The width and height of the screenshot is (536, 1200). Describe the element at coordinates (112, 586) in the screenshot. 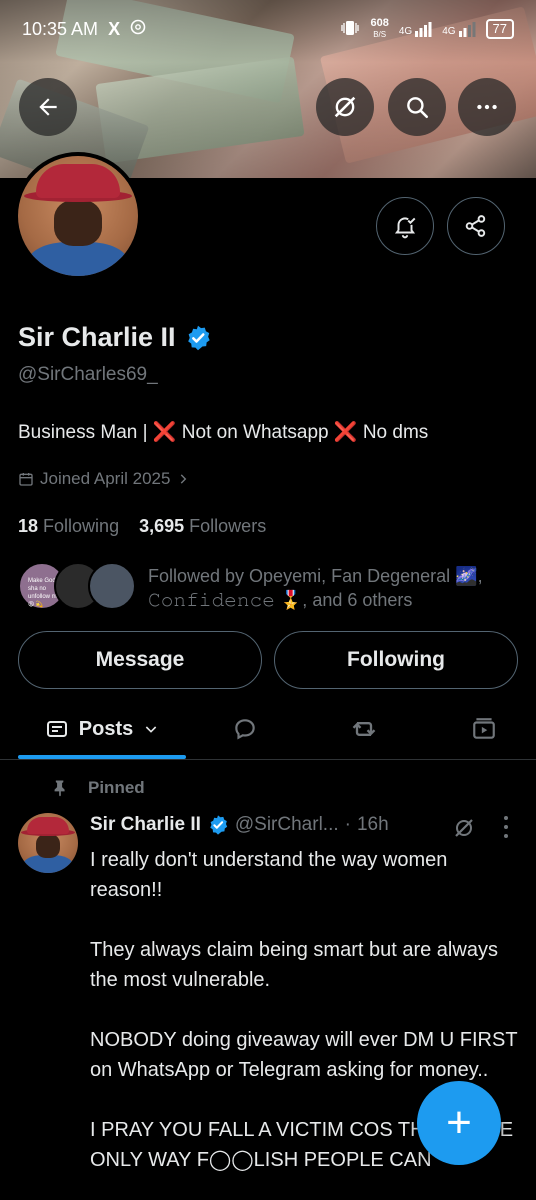

I see `follower-avatar` at that location.